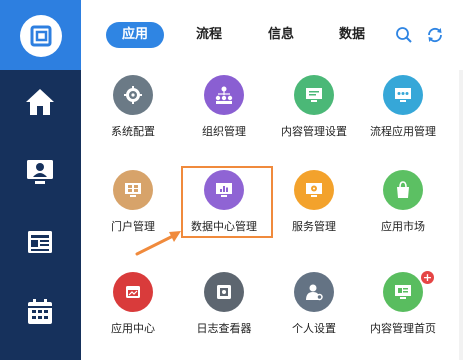 This screenshot has width=463, height=360. What do you see at coordinates (224, 95) in the screenshot?
I see `org-icon` at bounding box center [224, 95].